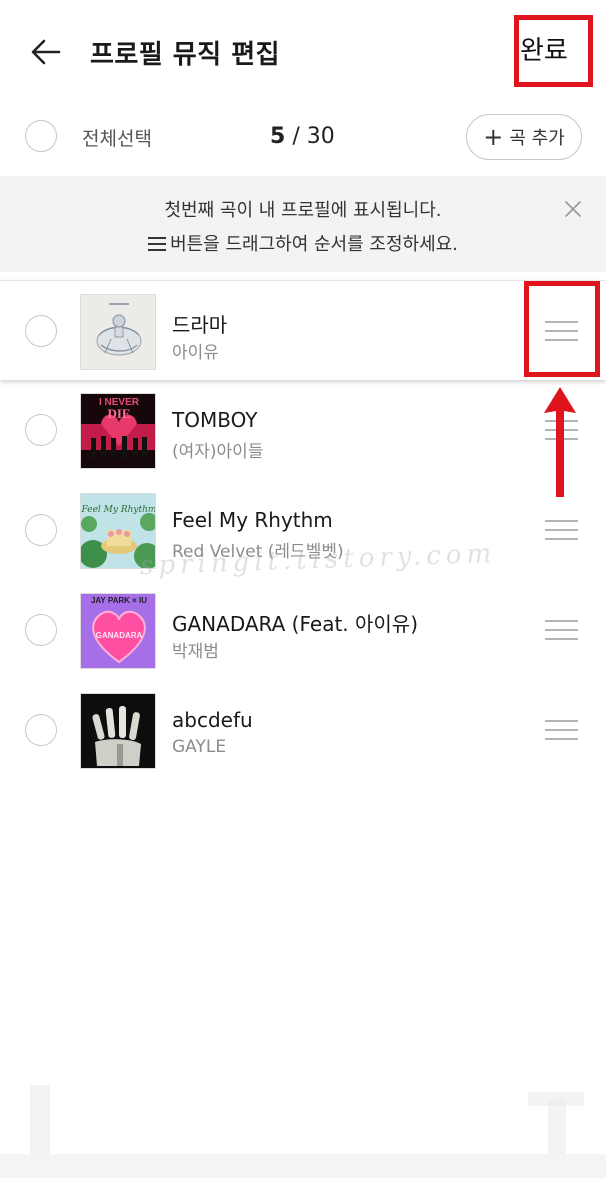 The width and height of the screenshot is (606, 1178). Describe the element at coordinates (118, 431) in the screenshot. I see `album-art-tomboy: I NEVER DIE` at that location.